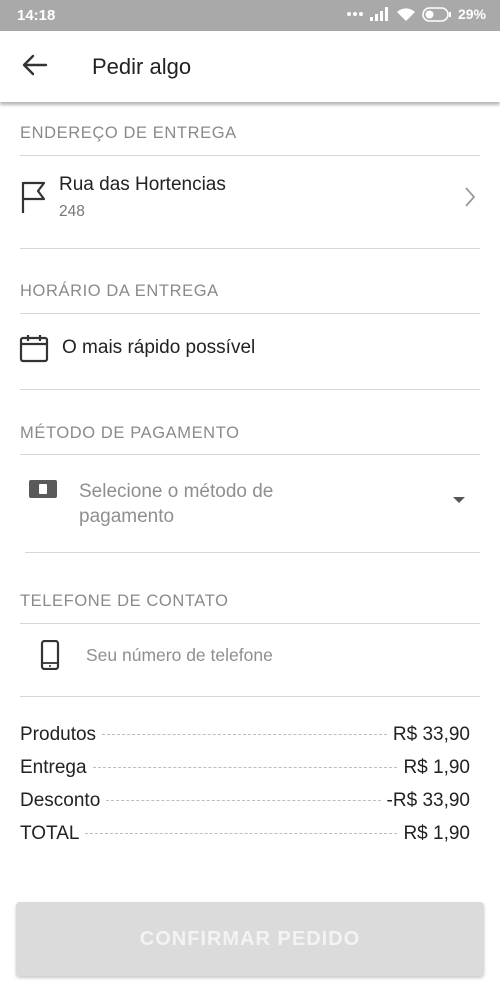 This screenshot has height=1000, width=500. I want to click on app-bar: Pedir algo, so click(250, 66).